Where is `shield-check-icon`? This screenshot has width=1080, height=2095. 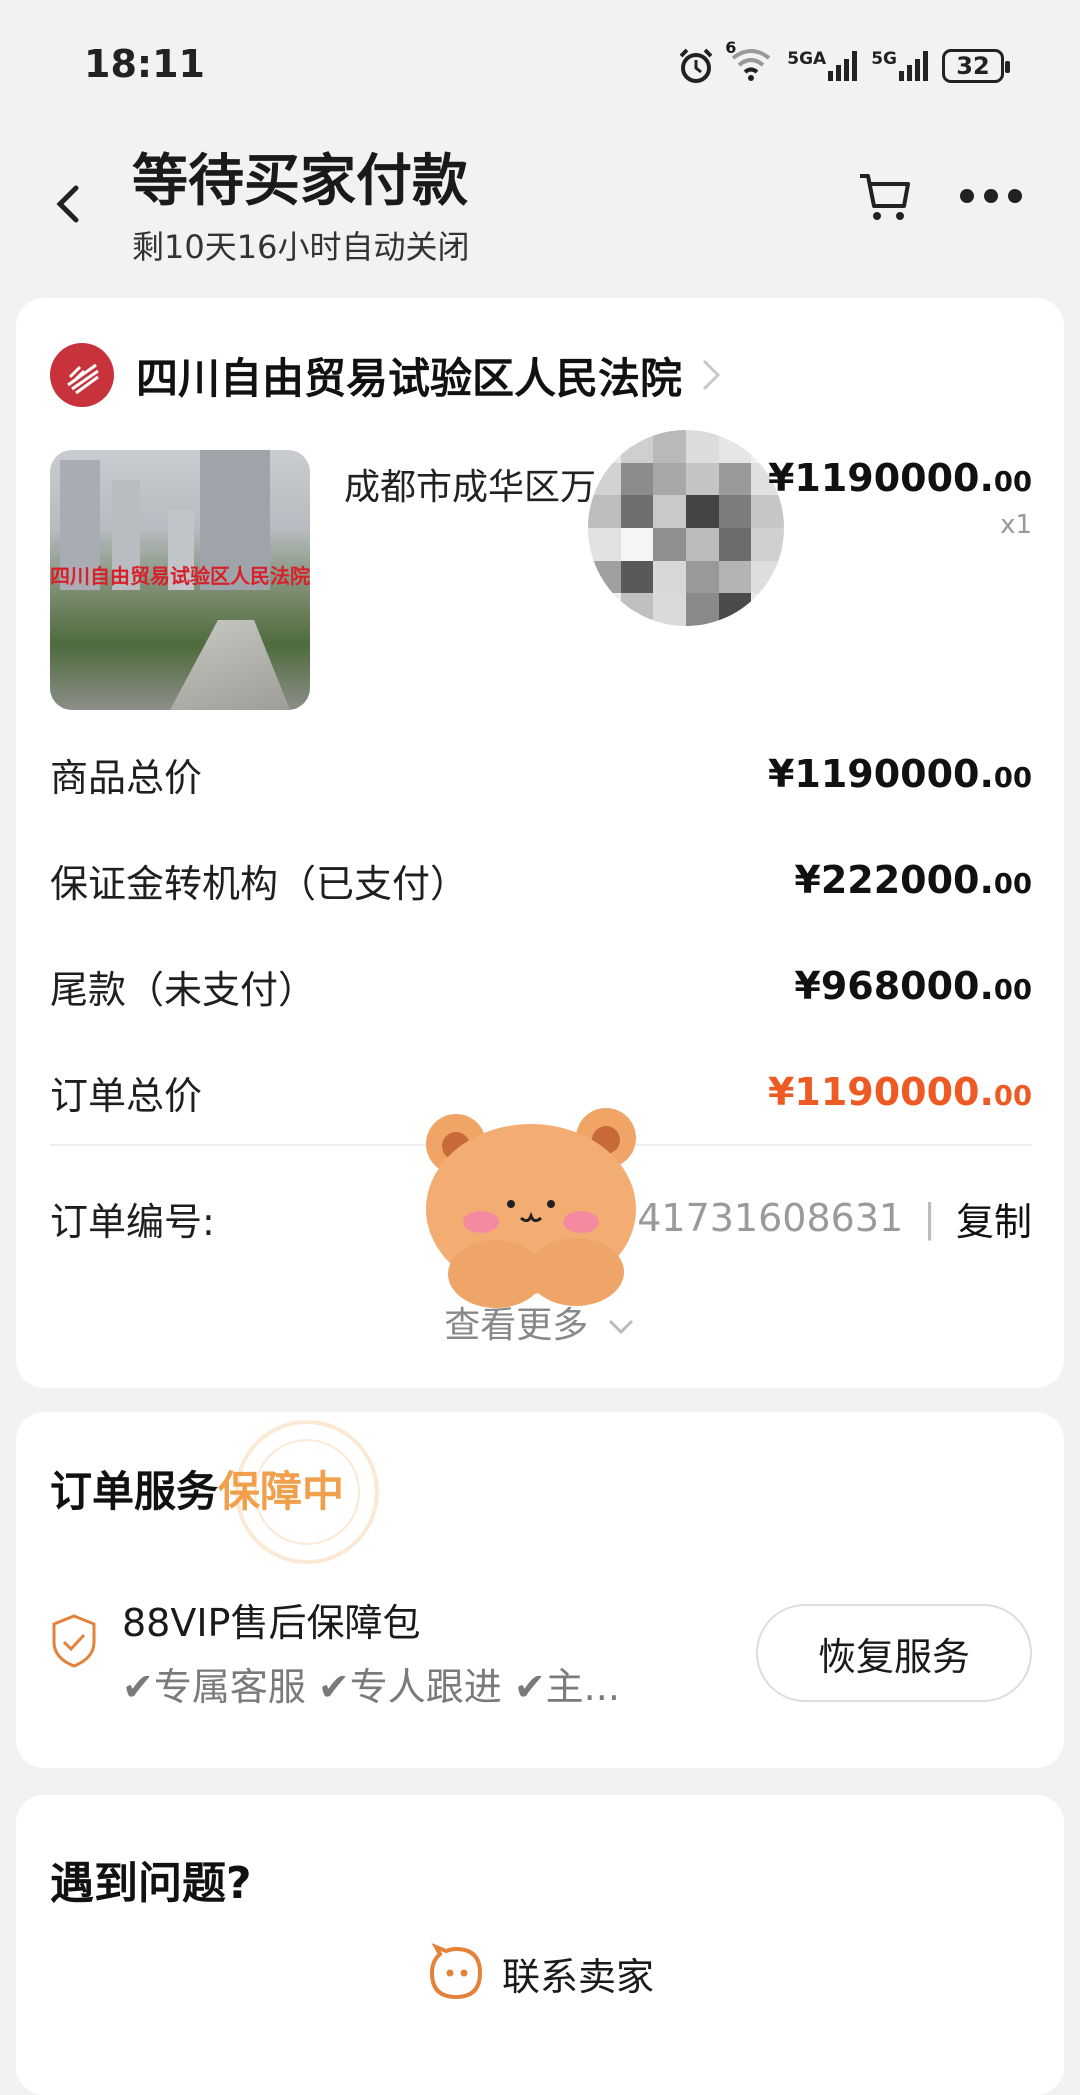
shield-check-icon is located at coordinates (74, 1641).